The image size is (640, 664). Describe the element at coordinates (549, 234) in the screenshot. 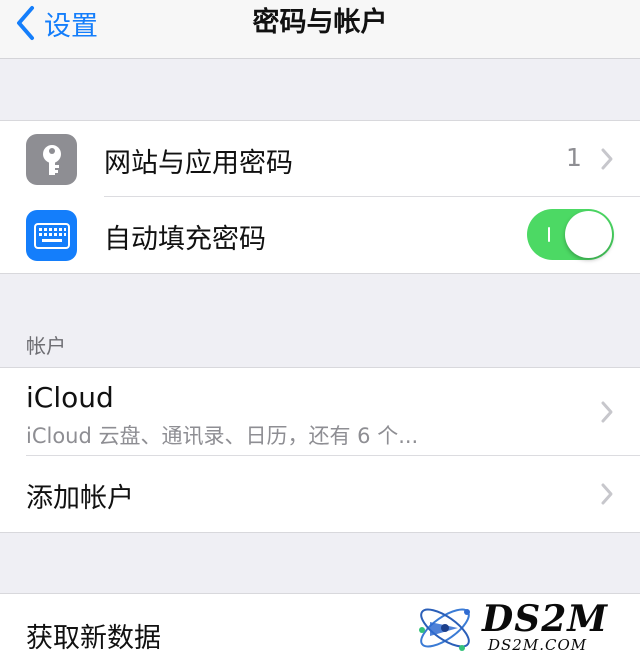

I see `toggle-on-indicator` at that location.